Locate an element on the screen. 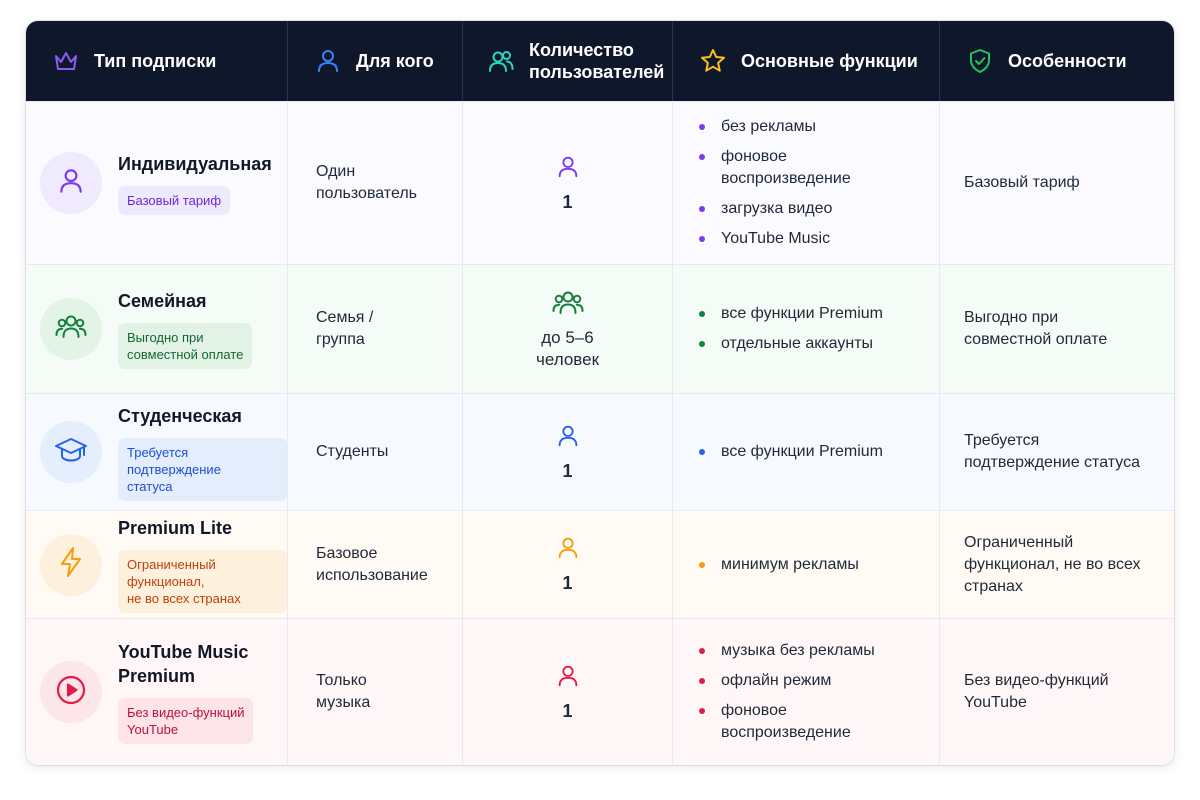 The image size is (1200, 800). header-specifics-label: Особенности is located at coordinates (1067, 61).